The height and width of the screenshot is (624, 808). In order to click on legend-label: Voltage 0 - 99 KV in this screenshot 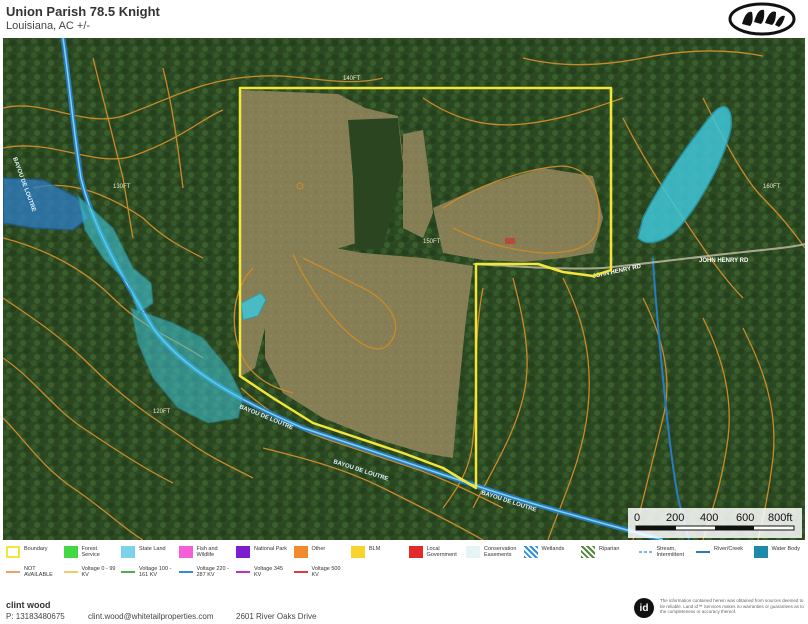, I will do `click(98, 572)`.